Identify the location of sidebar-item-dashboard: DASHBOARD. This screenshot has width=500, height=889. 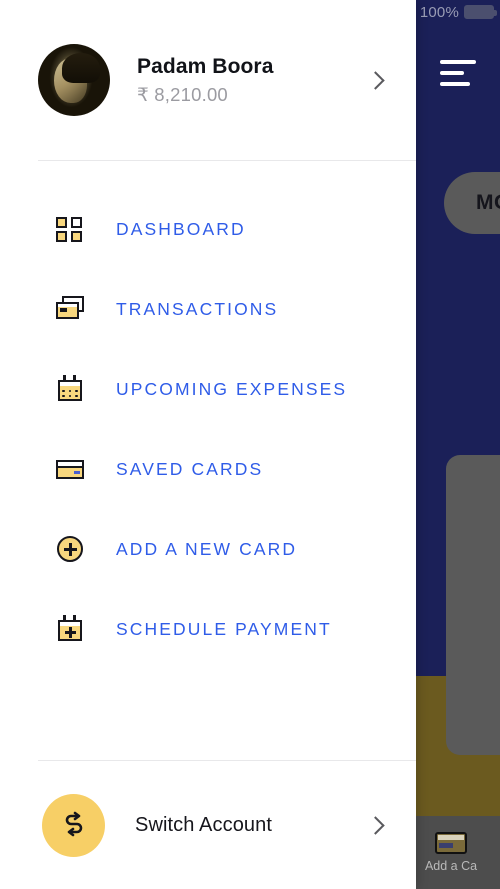
(208, 229).